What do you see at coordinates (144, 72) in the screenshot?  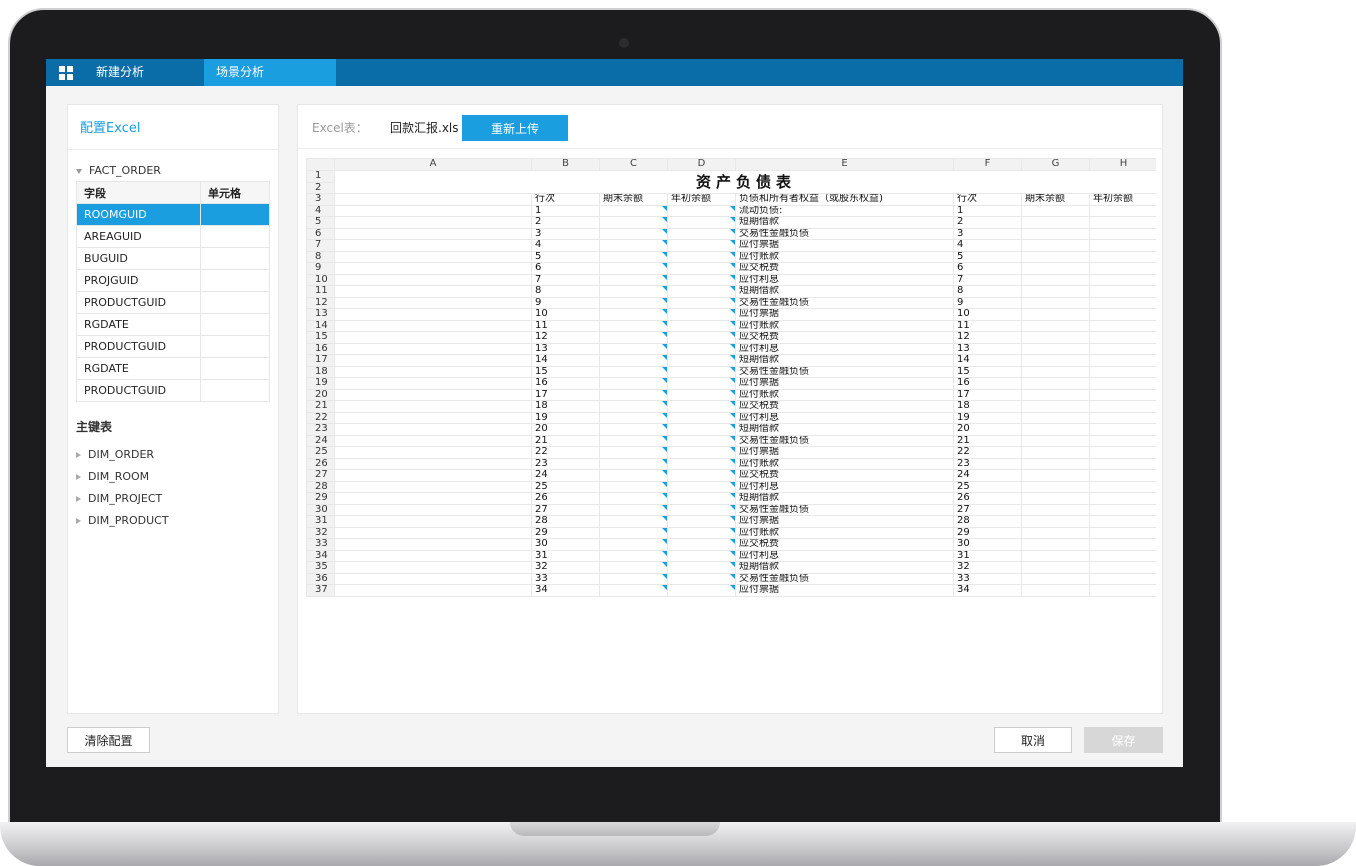 I see `tab-new-analysis: 新建分析` at bounding box center [144, 72].